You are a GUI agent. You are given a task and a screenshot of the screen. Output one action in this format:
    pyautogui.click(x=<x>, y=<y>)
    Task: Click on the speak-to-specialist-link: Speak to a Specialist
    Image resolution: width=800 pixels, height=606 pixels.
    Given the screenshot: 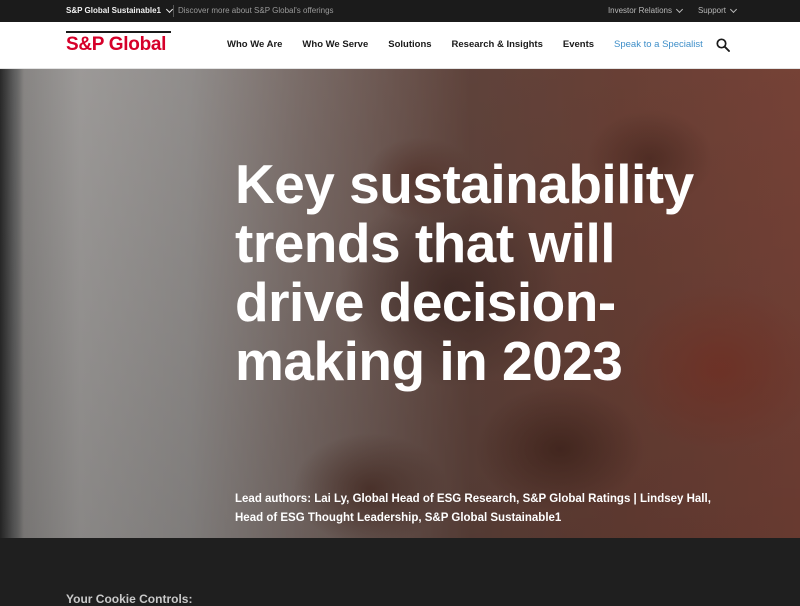 What is the action you would take?
    pyautogui.click(x=658, y=44)
    